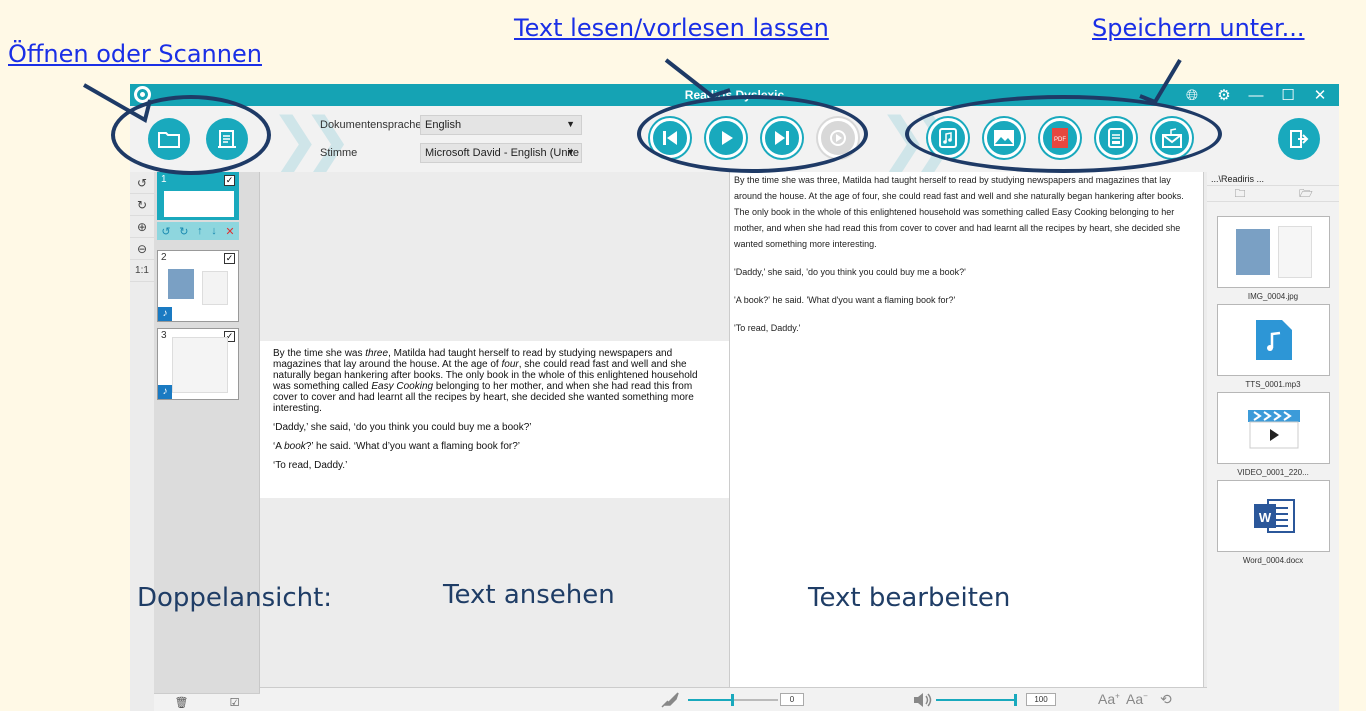  Describe the element at coordinates (235, 598) in the screenshot. I see `dual-view-label: Doppelansicht:` at that location.